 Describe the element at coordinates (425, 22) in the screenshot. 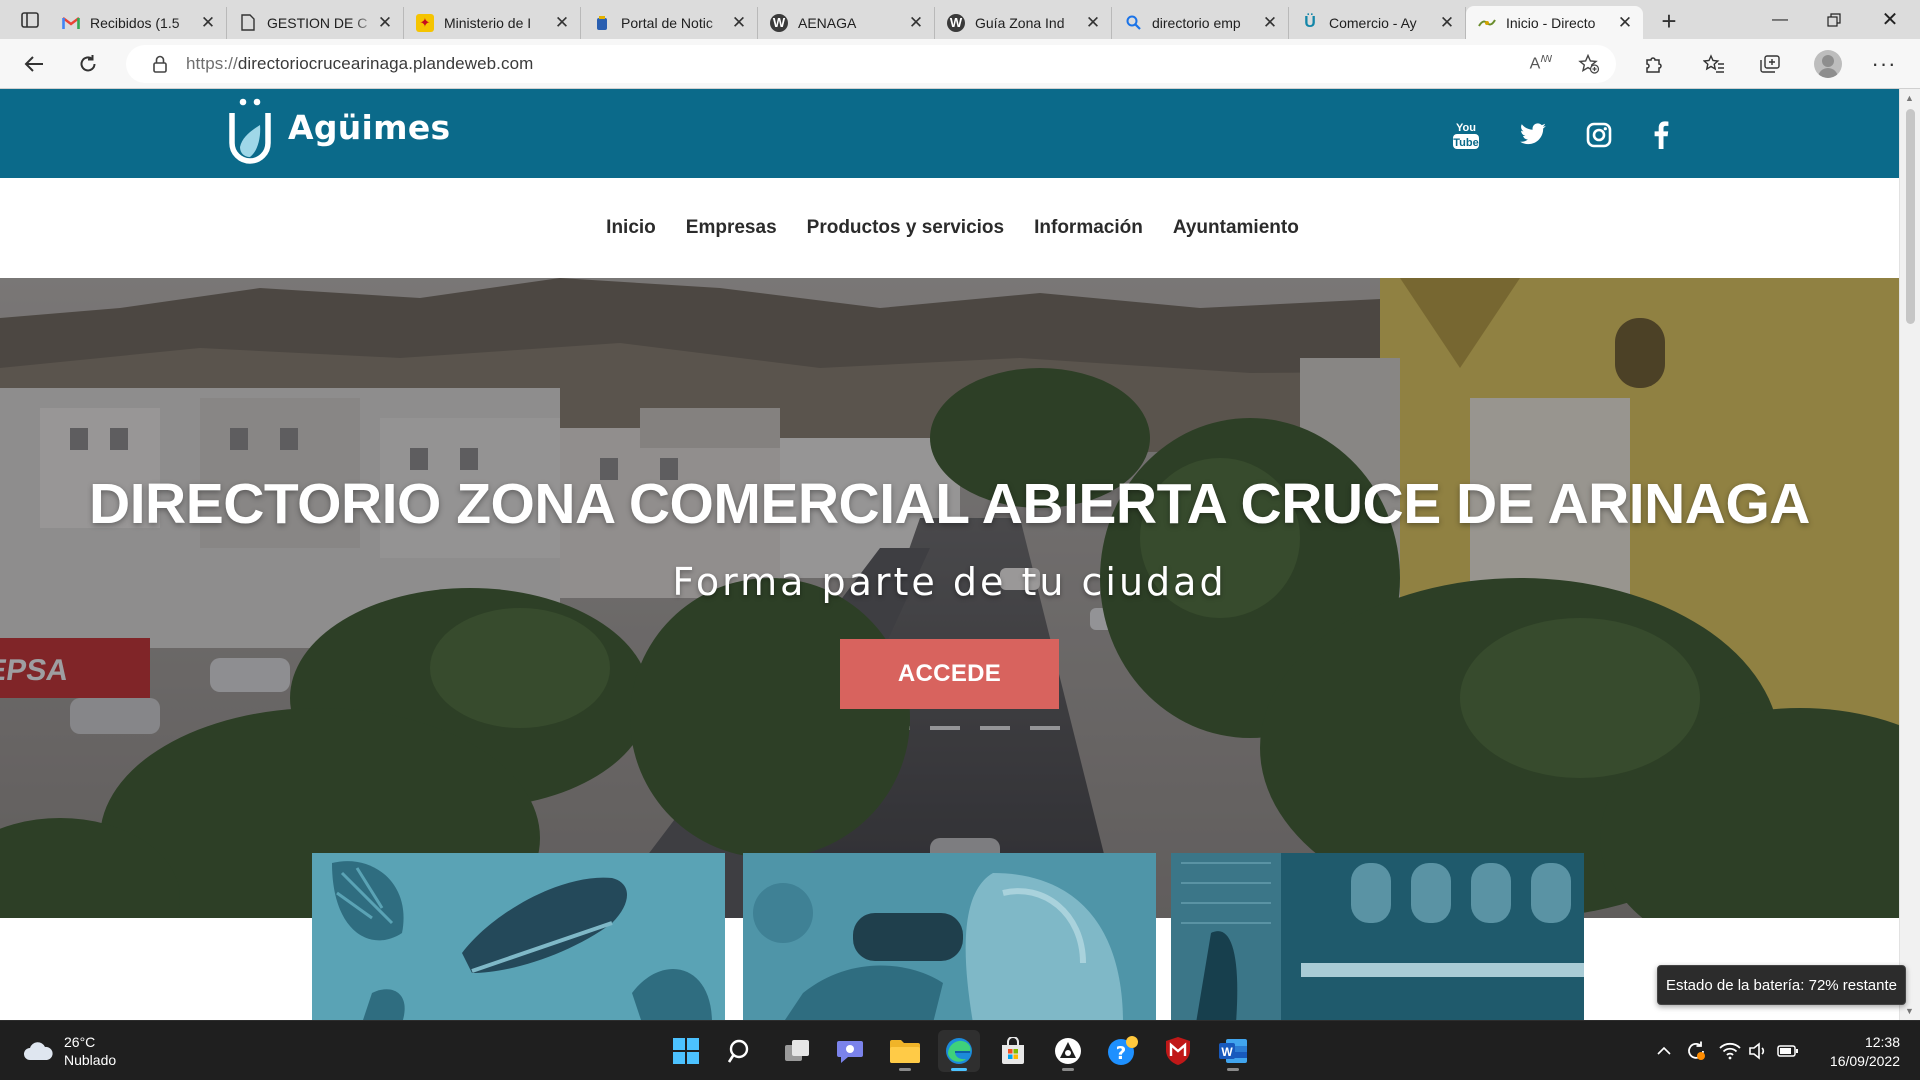

I see `spain-crest-icon: ✦` at that location.